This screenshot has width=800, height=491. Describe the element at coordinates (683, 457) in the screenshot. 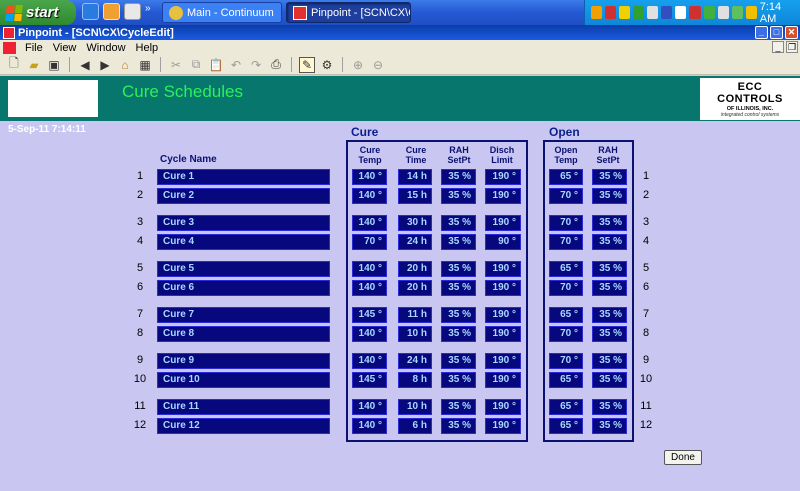

I see `done-button: Done` at that location.